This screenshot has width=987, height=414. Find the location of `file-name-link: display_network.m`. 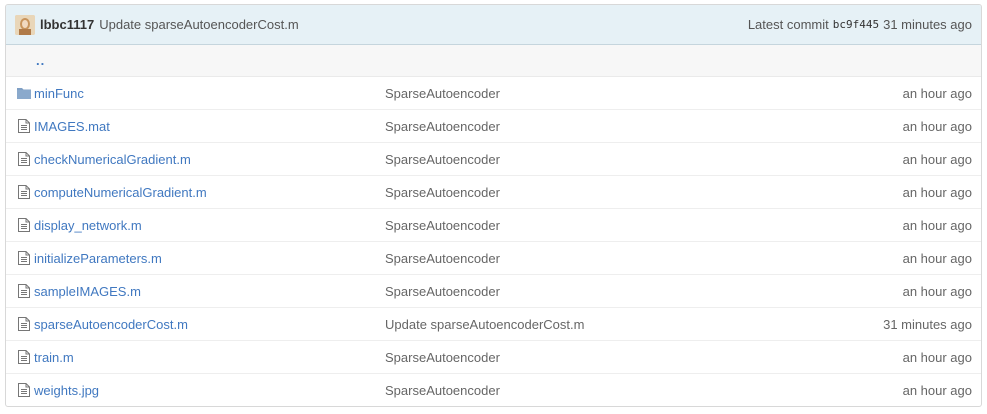

file-name-link: display_network.m is located at coordinates (88, 225).